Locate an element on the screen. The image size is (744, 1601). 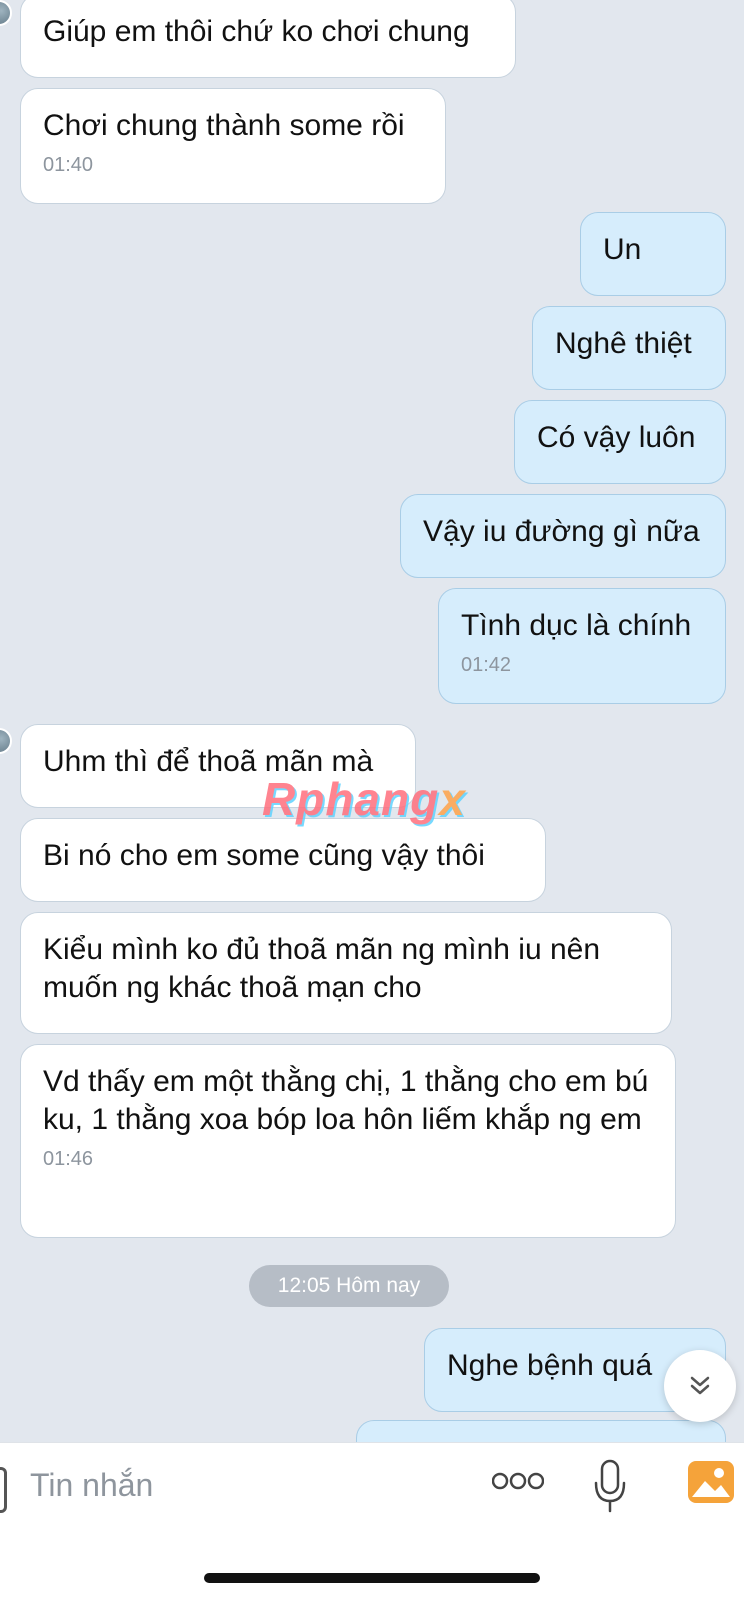
message-bubble-outgoing-partial is located at coordinates (541, 1431).